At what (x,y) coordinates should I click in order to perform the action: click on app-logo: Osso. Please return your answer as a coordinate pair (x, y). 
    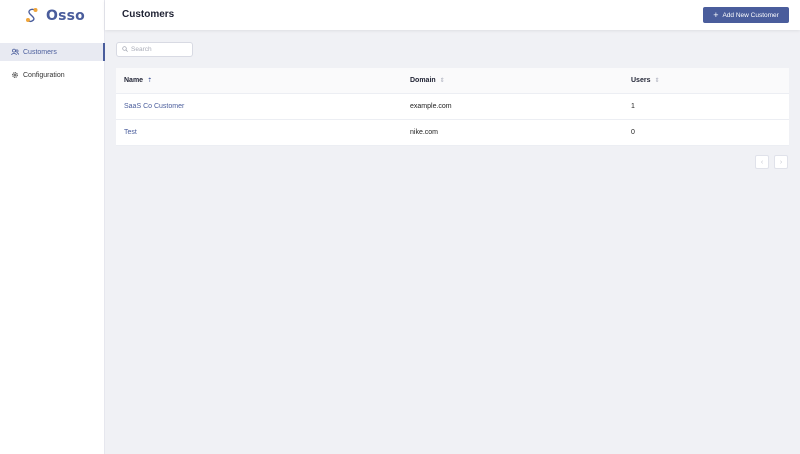
    Looking at the image, I should click on (54, 16).